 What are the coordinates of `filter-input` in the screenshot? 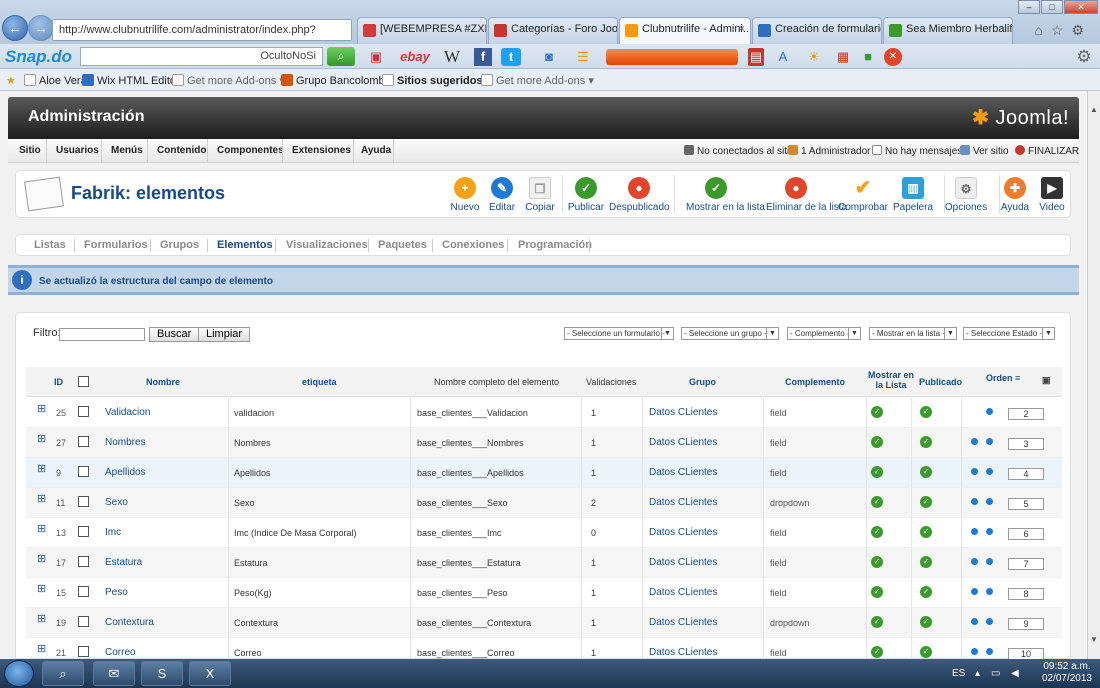 It's located at (102, 334).